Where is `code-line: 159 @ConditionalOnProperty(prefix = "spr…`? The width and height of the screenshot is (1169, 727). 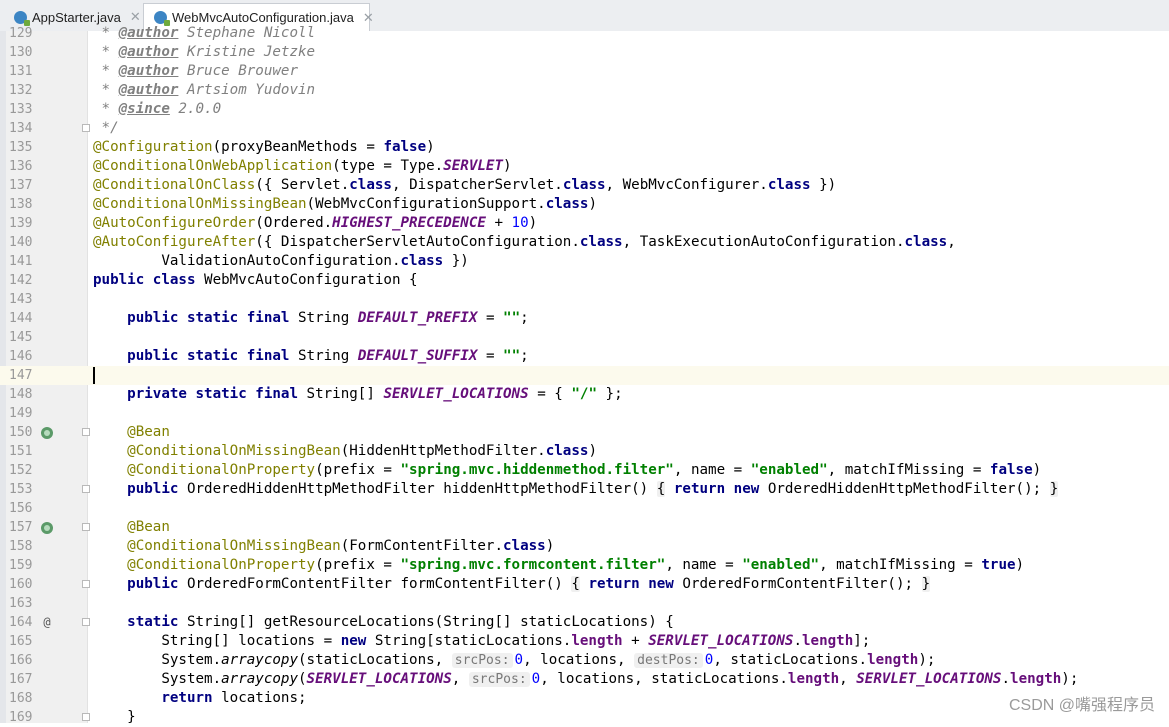
code-line: 159 @ConditionalOnProperty(prefix = "spr… is located at coordinates (584, 565).